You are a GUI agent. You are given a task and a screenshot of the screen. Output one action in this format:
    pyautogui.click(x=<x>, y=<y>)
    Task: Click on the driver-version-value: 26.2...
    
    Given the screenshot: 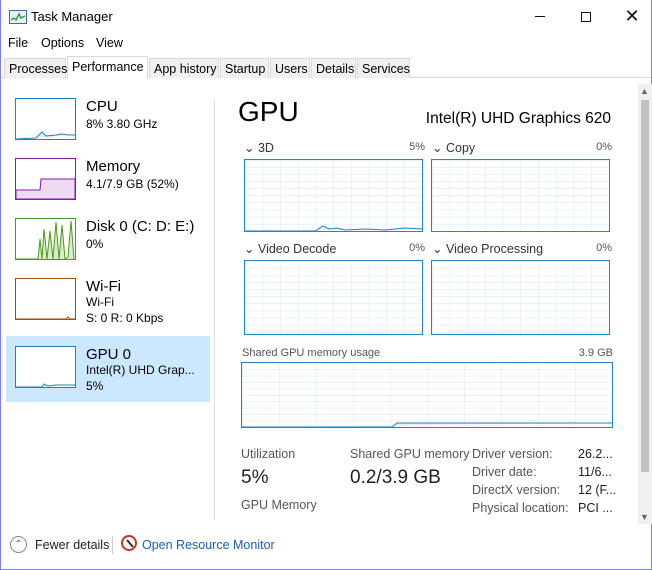 What is the action you would take?
    pyautogui.click(x=595, y=454)
    